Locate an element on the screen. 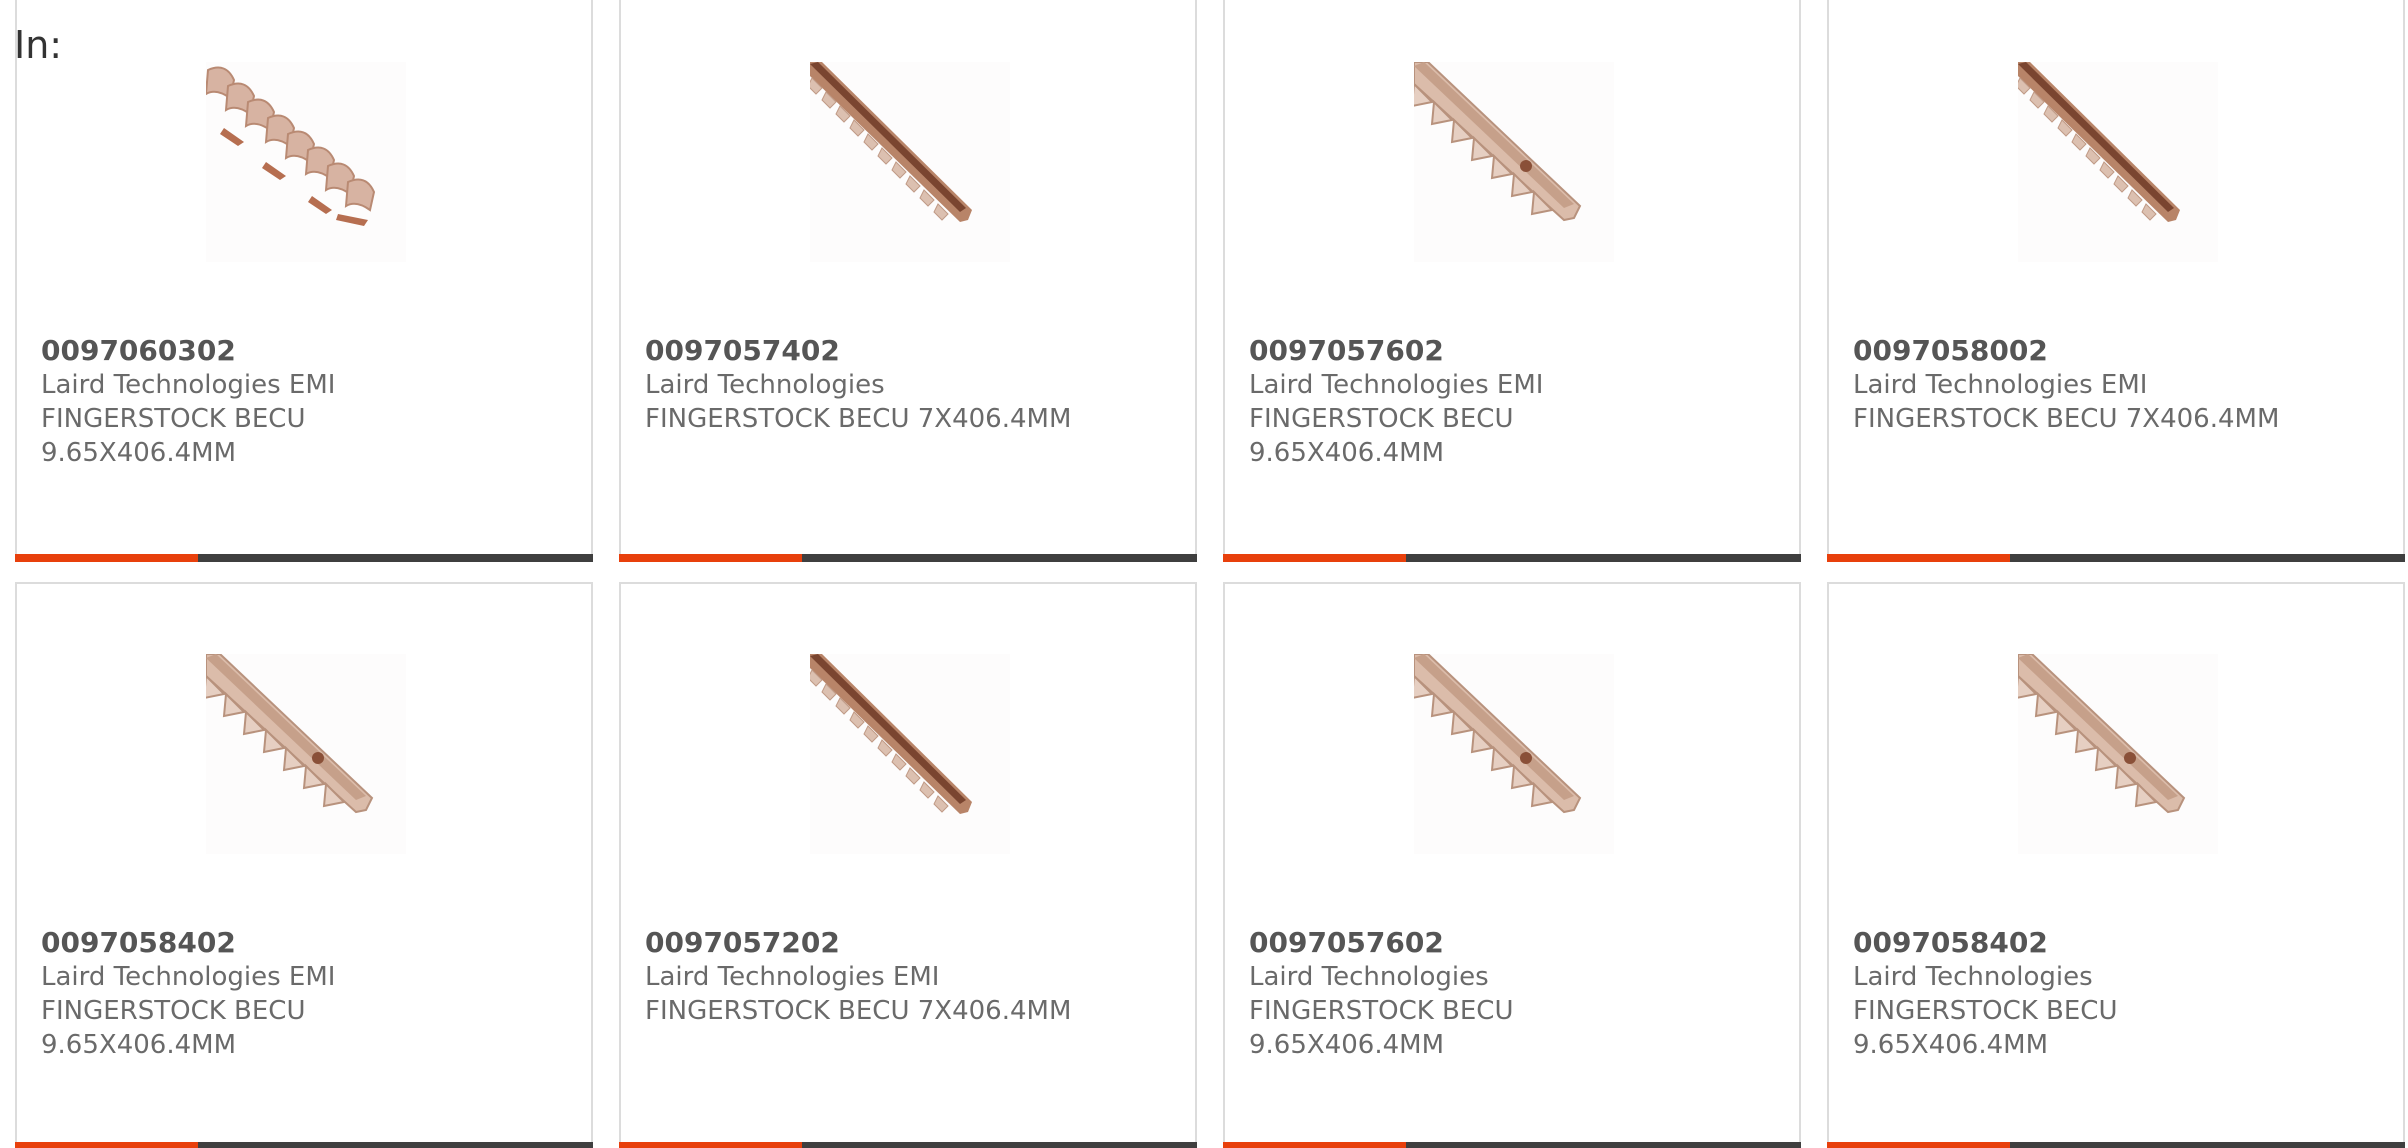  part-number: 0097057402 is located at coordinates (742, 351).